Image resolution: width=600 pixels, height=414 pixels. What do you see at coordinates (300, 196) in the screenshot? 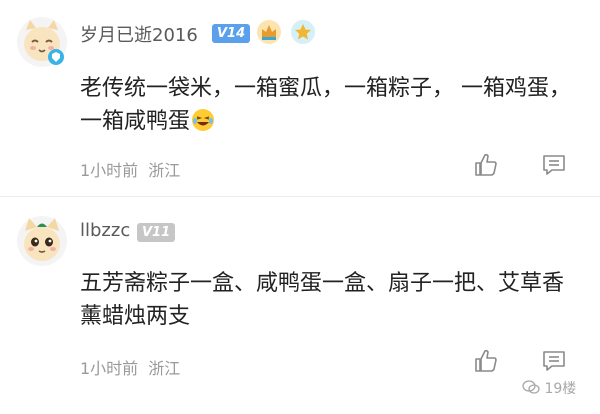
I see `divider` at bounding box center [300, 196].